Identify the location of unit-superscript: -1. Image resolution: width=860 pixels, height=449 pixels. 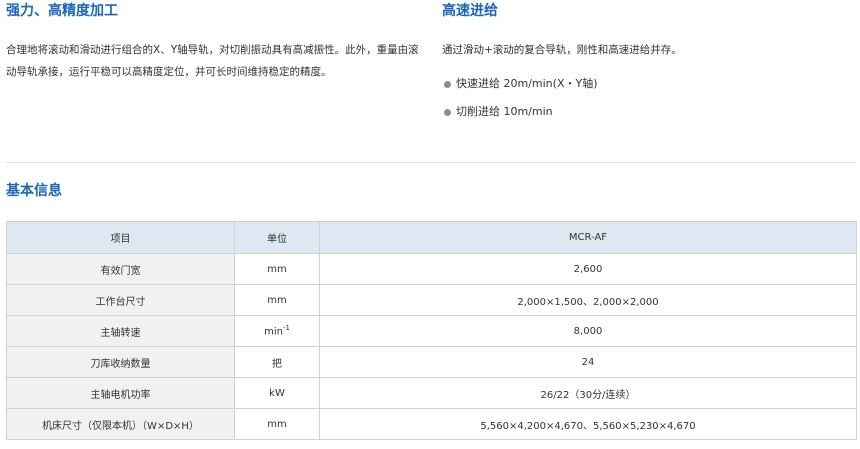
(286, 328).